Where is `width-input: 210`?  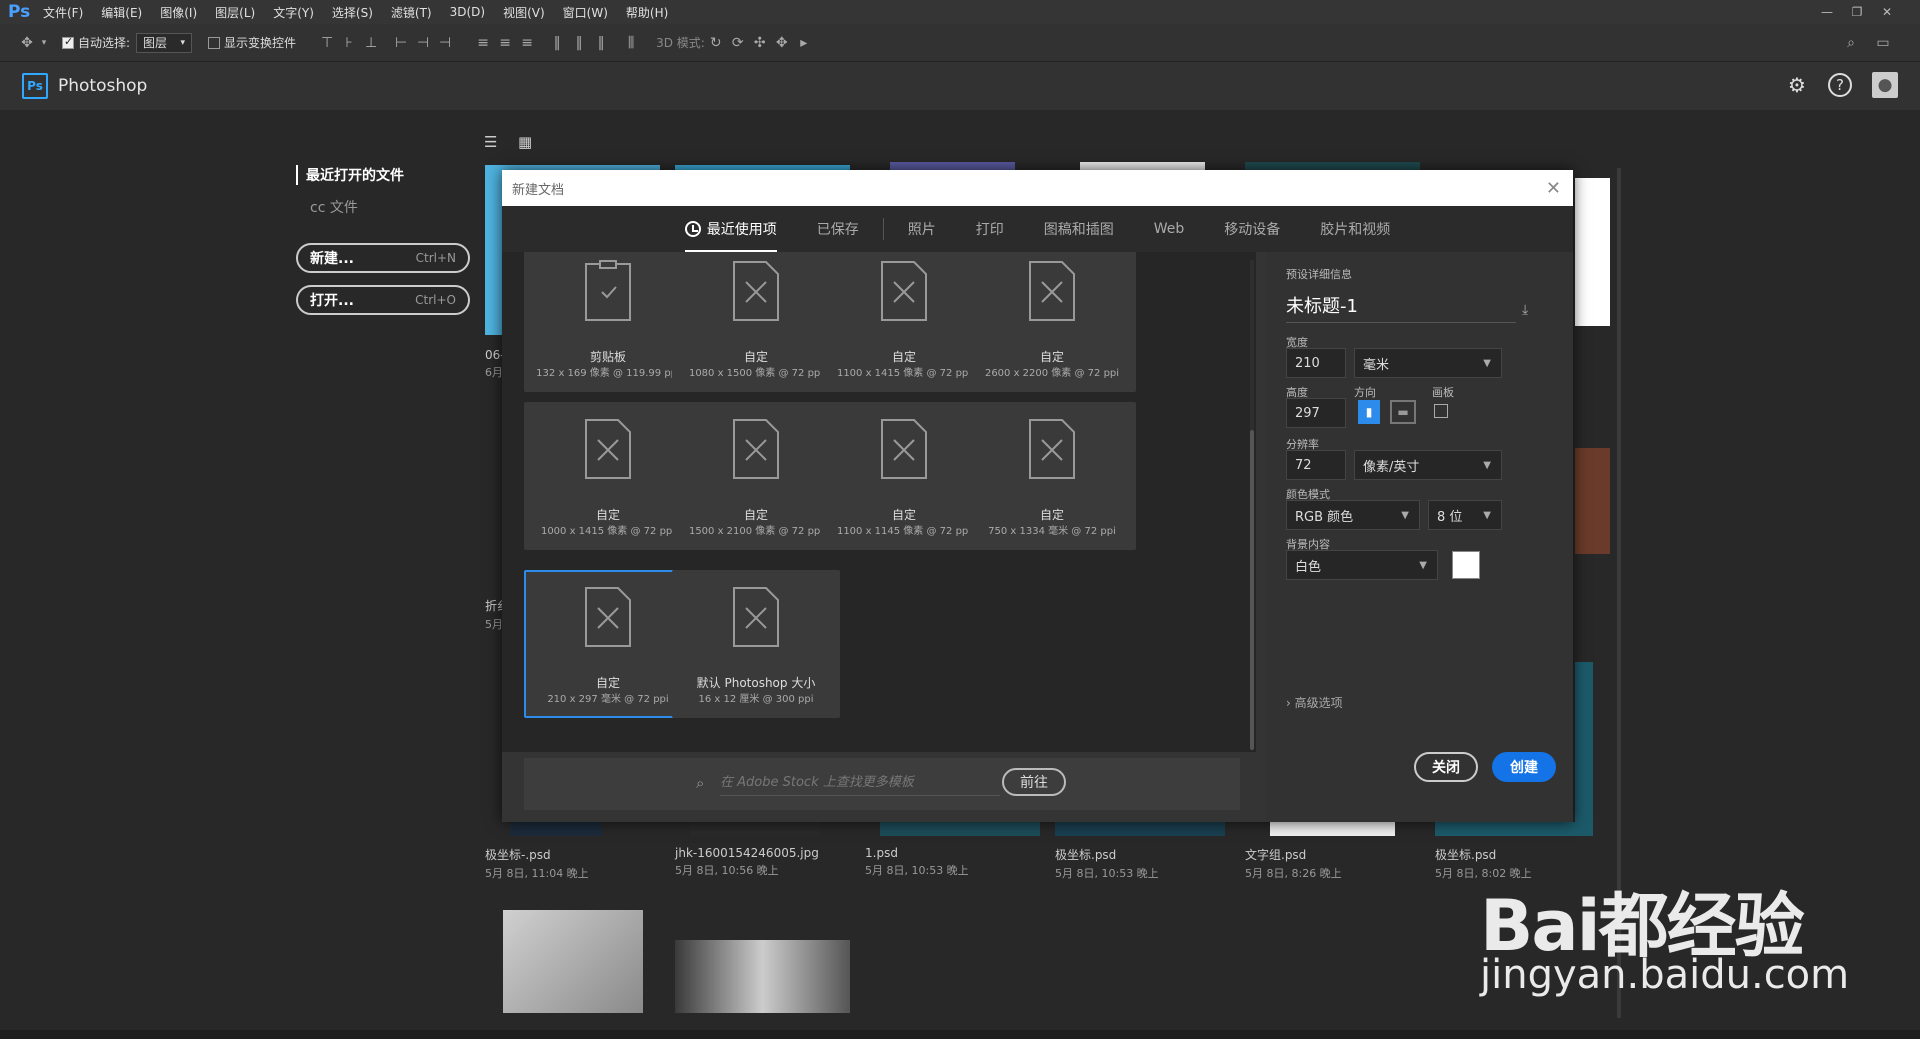
width-input: 210 is located at coordinates (1316, 363).